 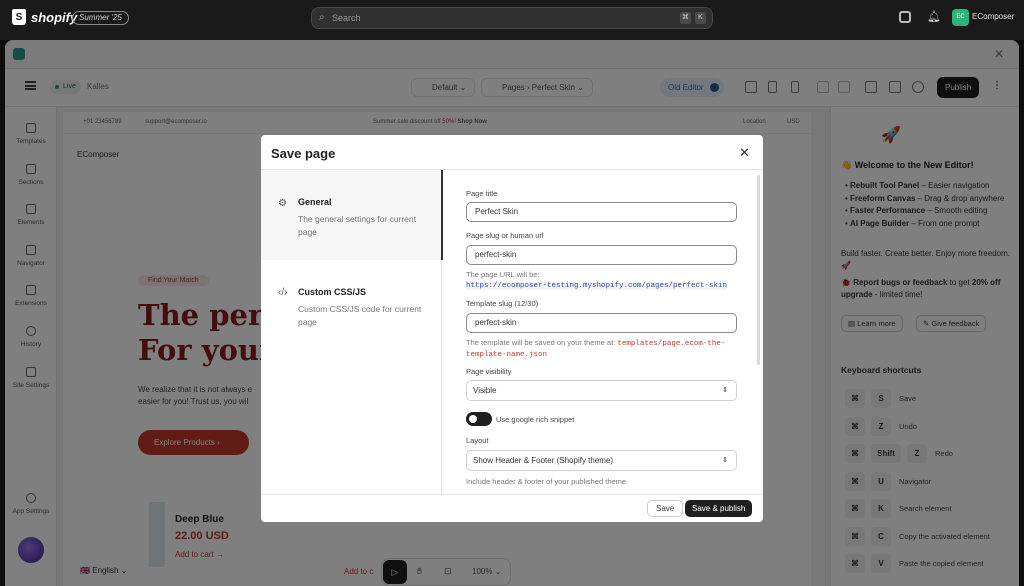 What do you see at coordinates (346, 18) in the screenshot?
I see `search-placeholder: Search` at bounding box center [346, 18].